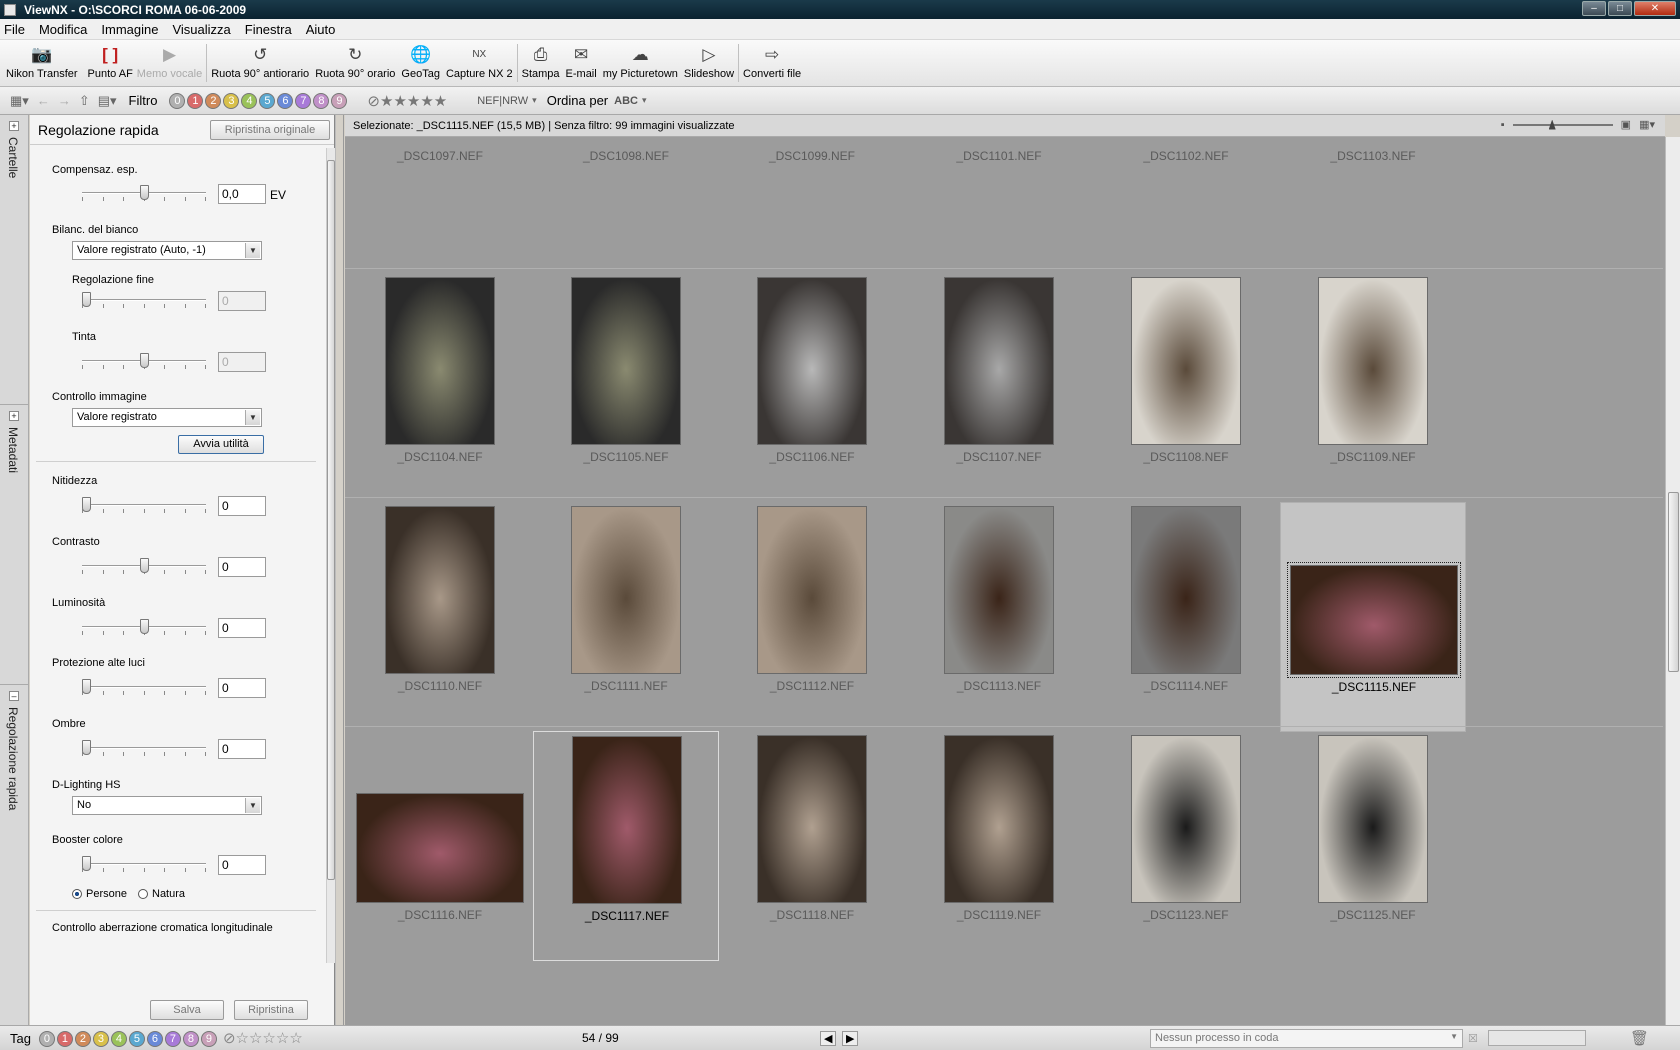 This screenshot has width=1680, height=1050. I want to click on thumbnail-cell: _DSC1108.NEF, so click(1186, 388).